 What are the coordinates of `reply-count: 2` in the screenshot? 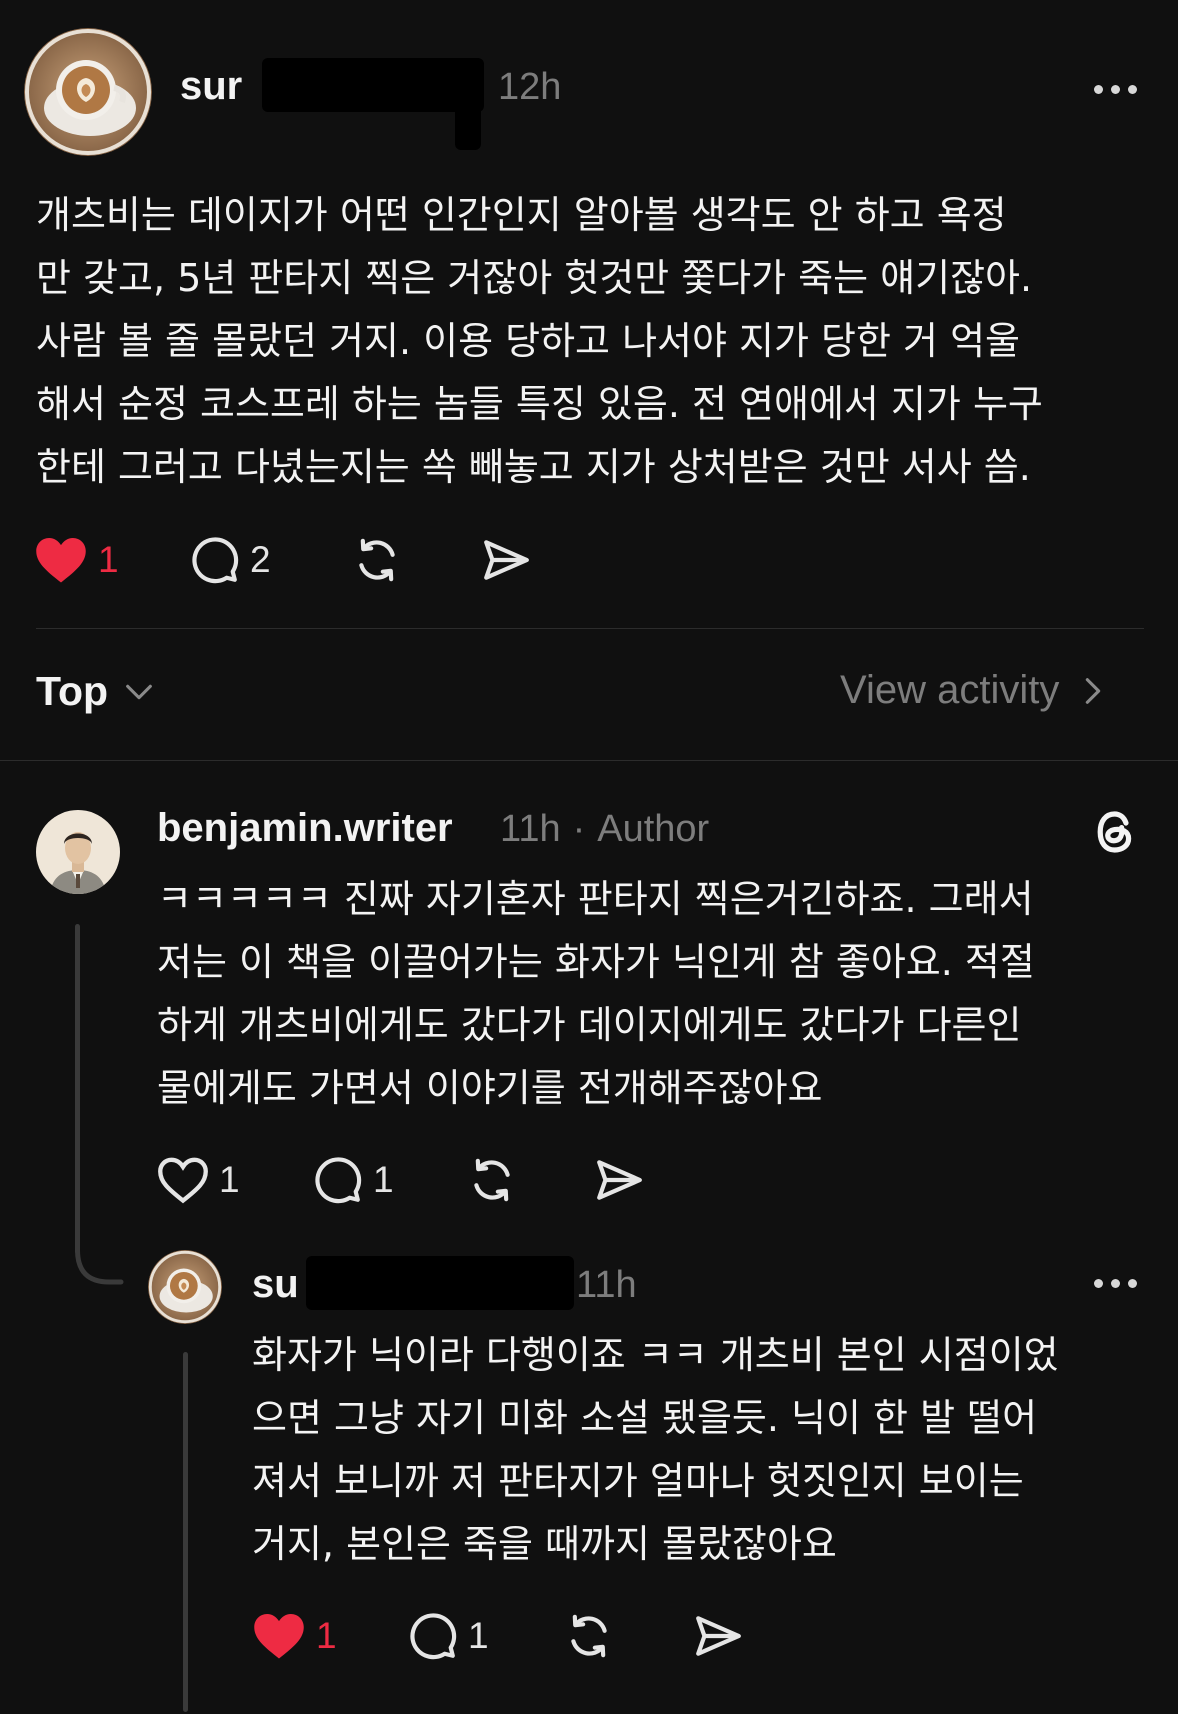 It's located at (260, 559).